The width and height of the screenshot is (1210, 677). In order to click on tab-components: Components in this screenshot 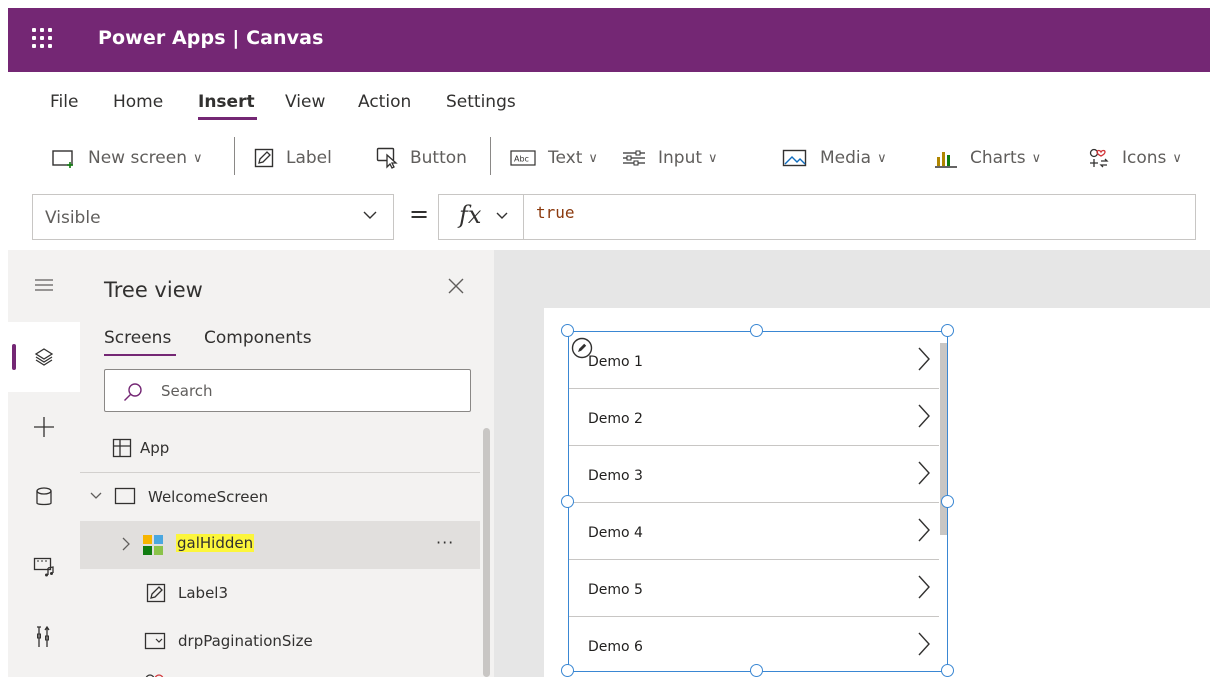, I will do `click(258, 338)`.